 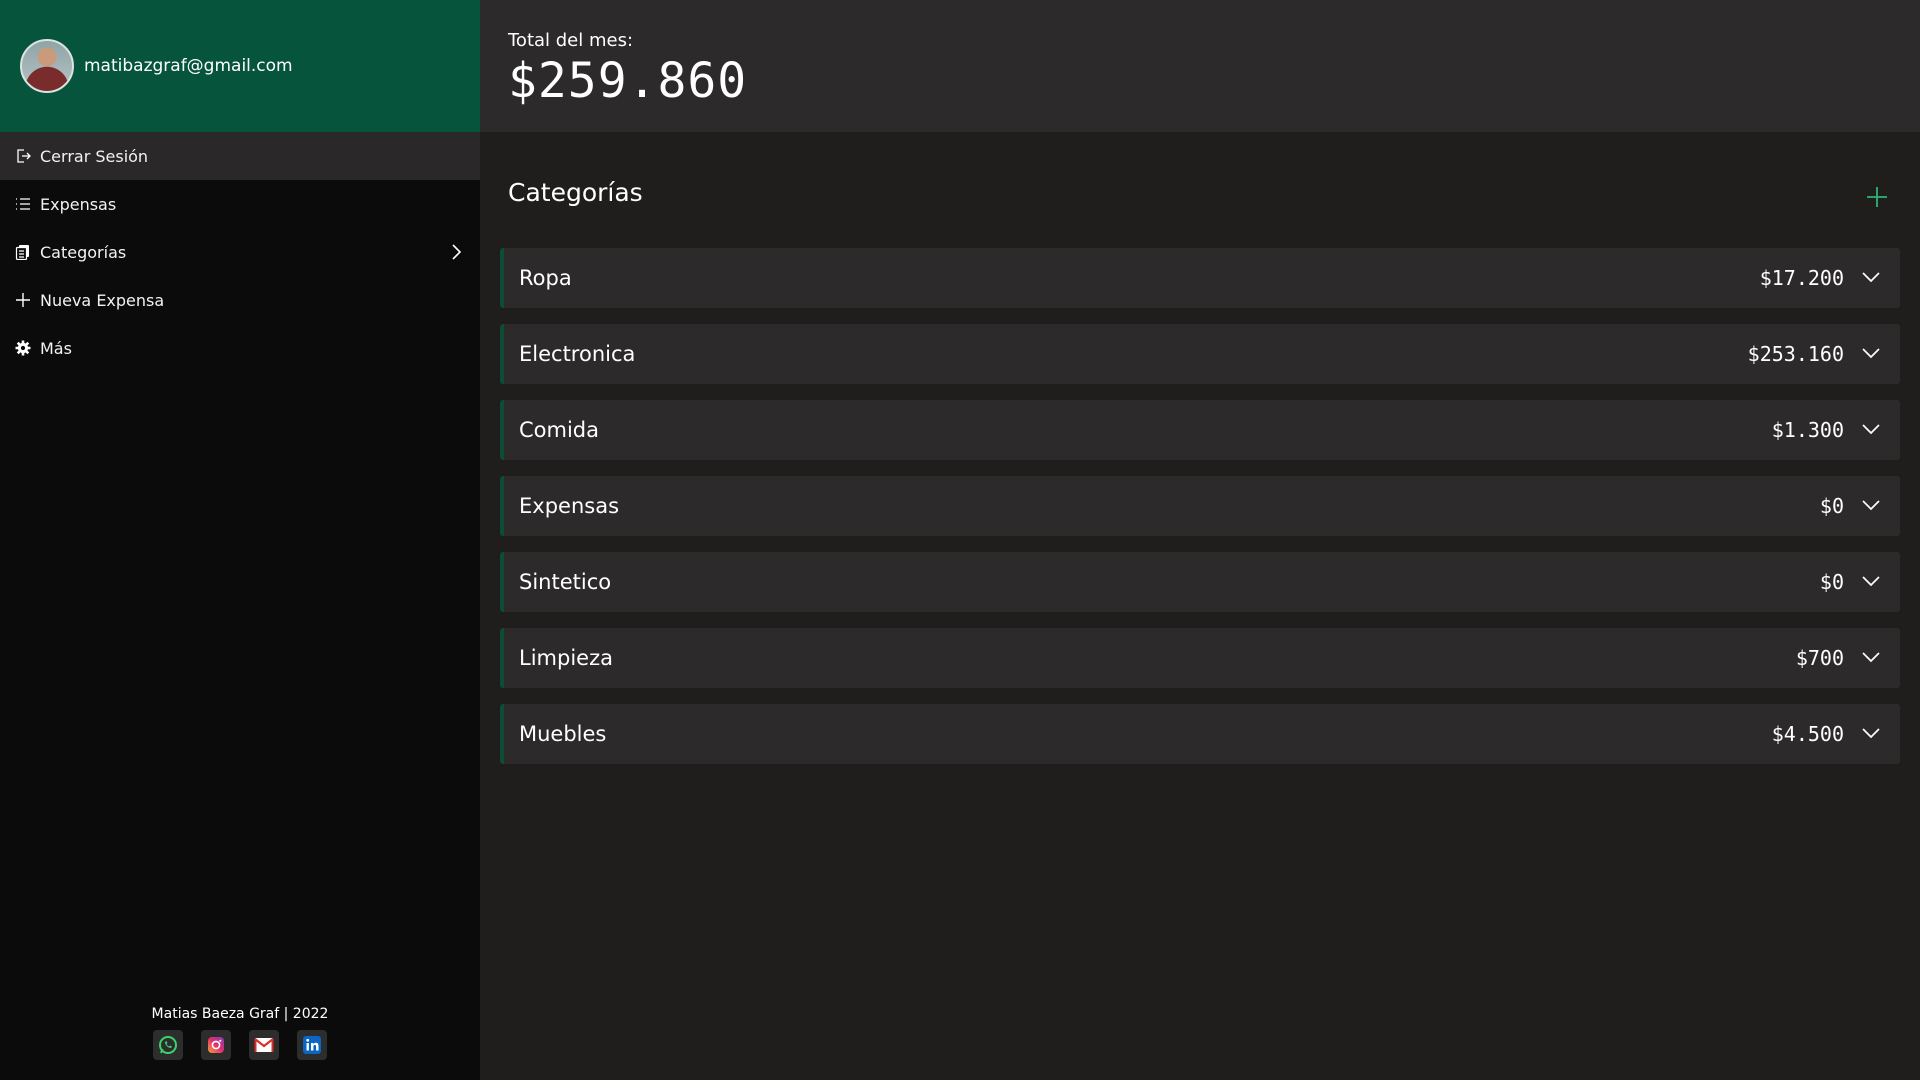 I want to click on monthly-total-header: Total del mes: $259.860, so click(x=1200, y=66).